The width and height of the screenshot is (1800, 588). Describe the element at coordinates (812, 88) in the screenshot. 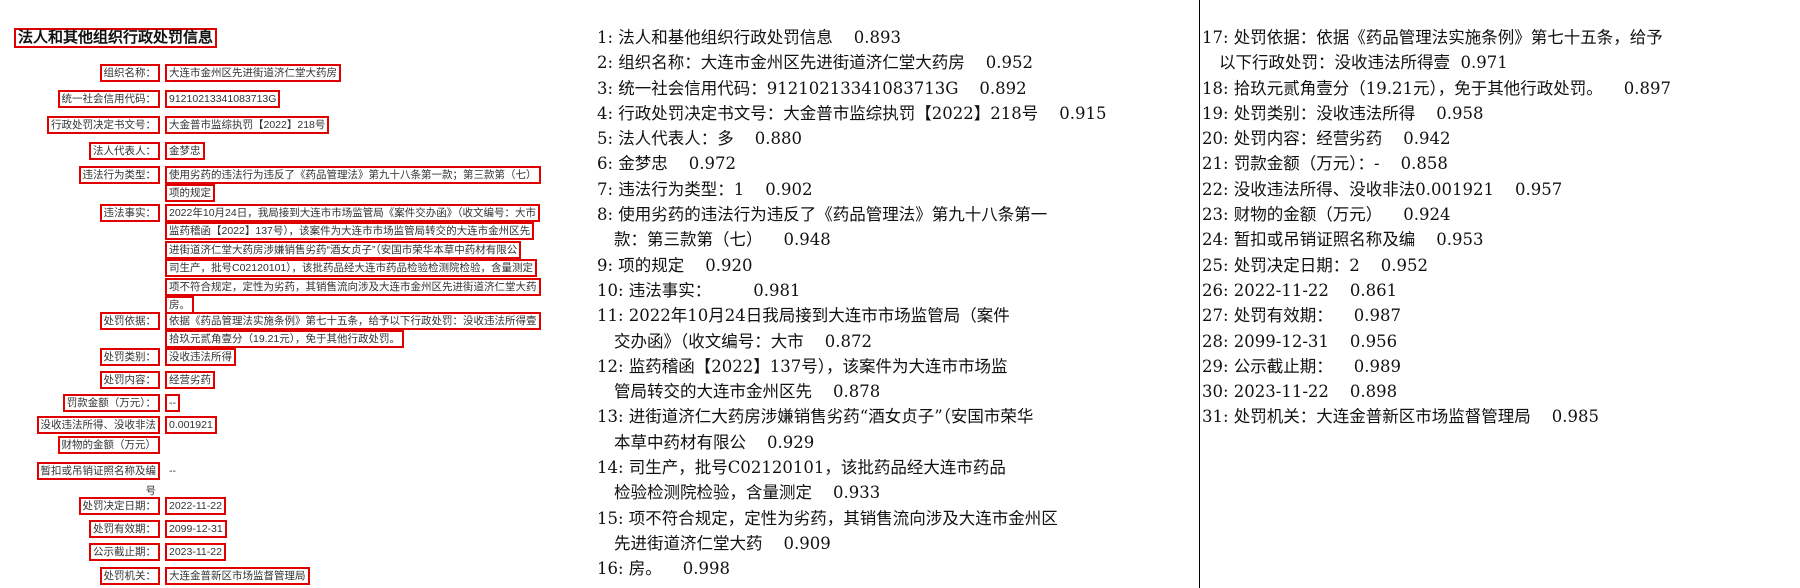

I see `ocr-result-line: 3: 统一社会信用代码：91210213341083713G 0.892` at that location.